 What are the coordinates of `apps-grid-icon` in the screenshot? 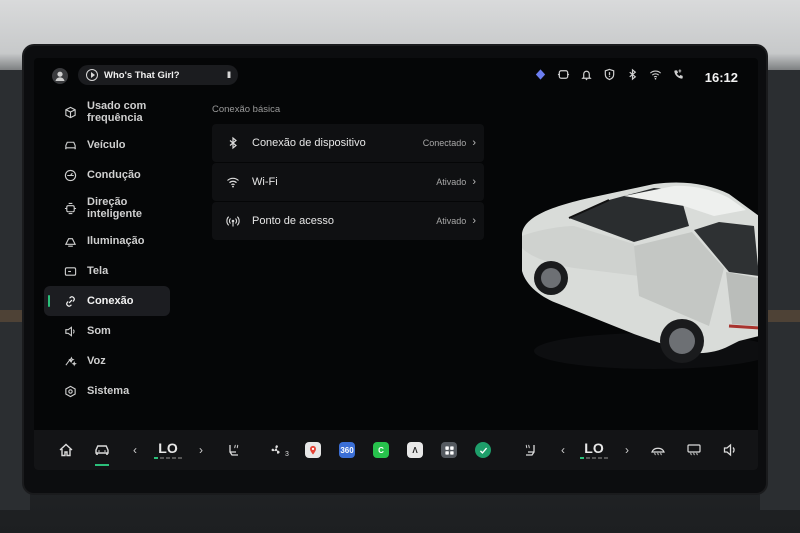 It's located at (449, 450).